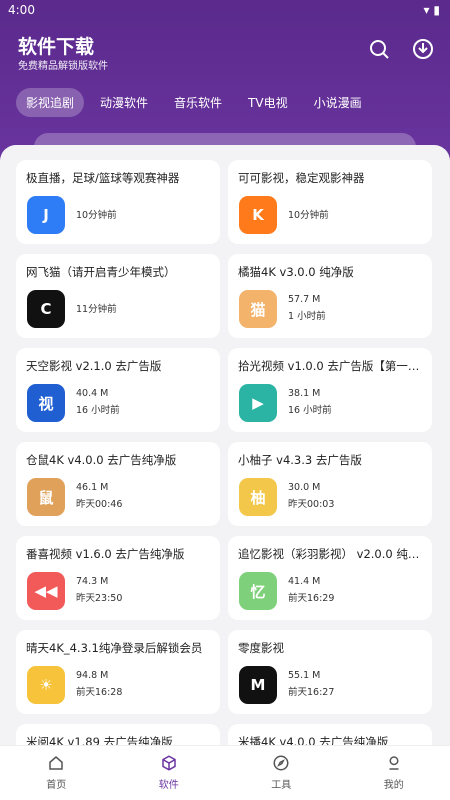 This screenshot has height=800, width=450. What do you see at coordinates (56, 763) in the screenshot?
I see `home-icon` at bounding box center [56, 763].